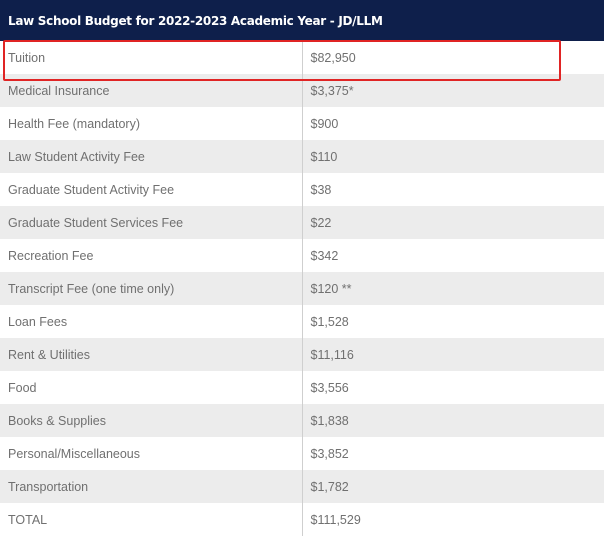 This screenshot has width=609, height=540. What do you see at coordinates (151, 123) in the screenshot?
I see `row-label: Health Fee (mandatory)` at bounding box center [151, 123].